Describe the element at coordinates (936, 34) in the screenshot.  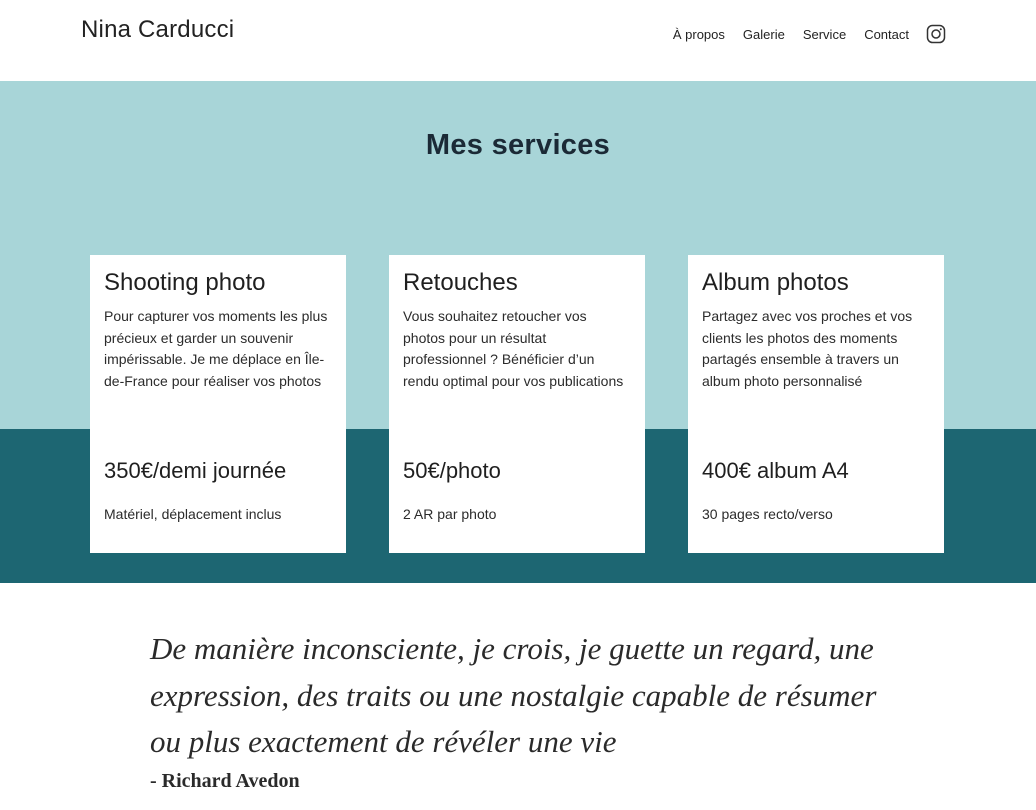
I see `instagram-icon` at that location.